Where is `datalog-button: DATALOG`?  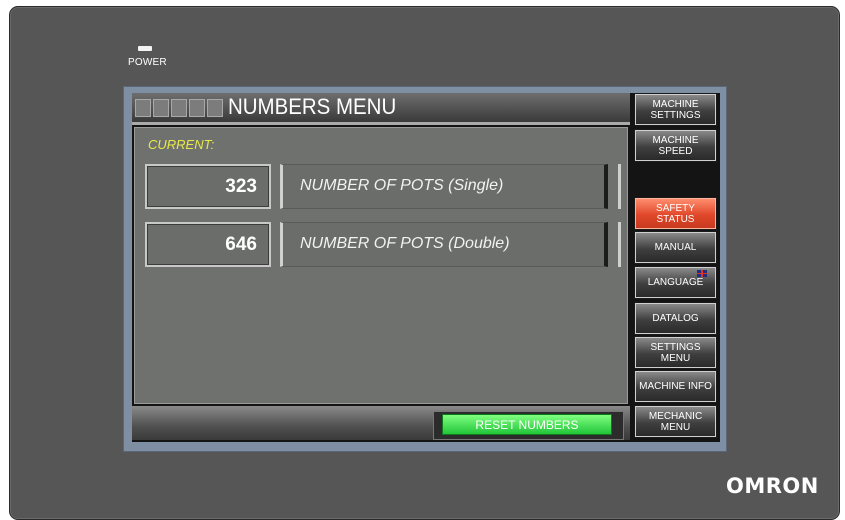
datalog-button: DATALOG is located at coordinates (675, 318).